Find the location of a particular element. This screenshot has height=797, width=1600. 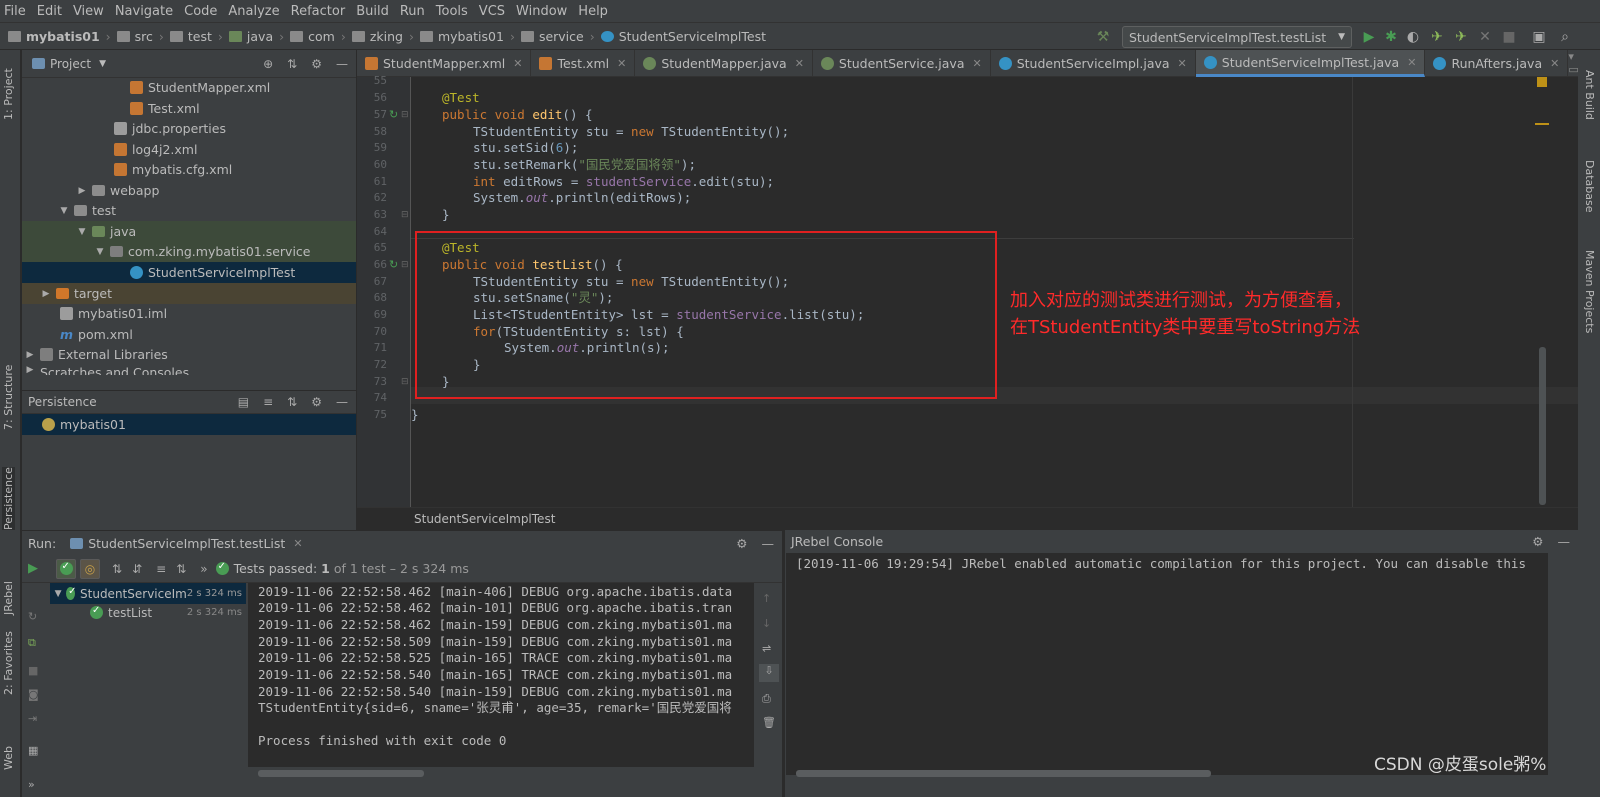

trash-icon: 🗑 is located at coordinates (769, 722).